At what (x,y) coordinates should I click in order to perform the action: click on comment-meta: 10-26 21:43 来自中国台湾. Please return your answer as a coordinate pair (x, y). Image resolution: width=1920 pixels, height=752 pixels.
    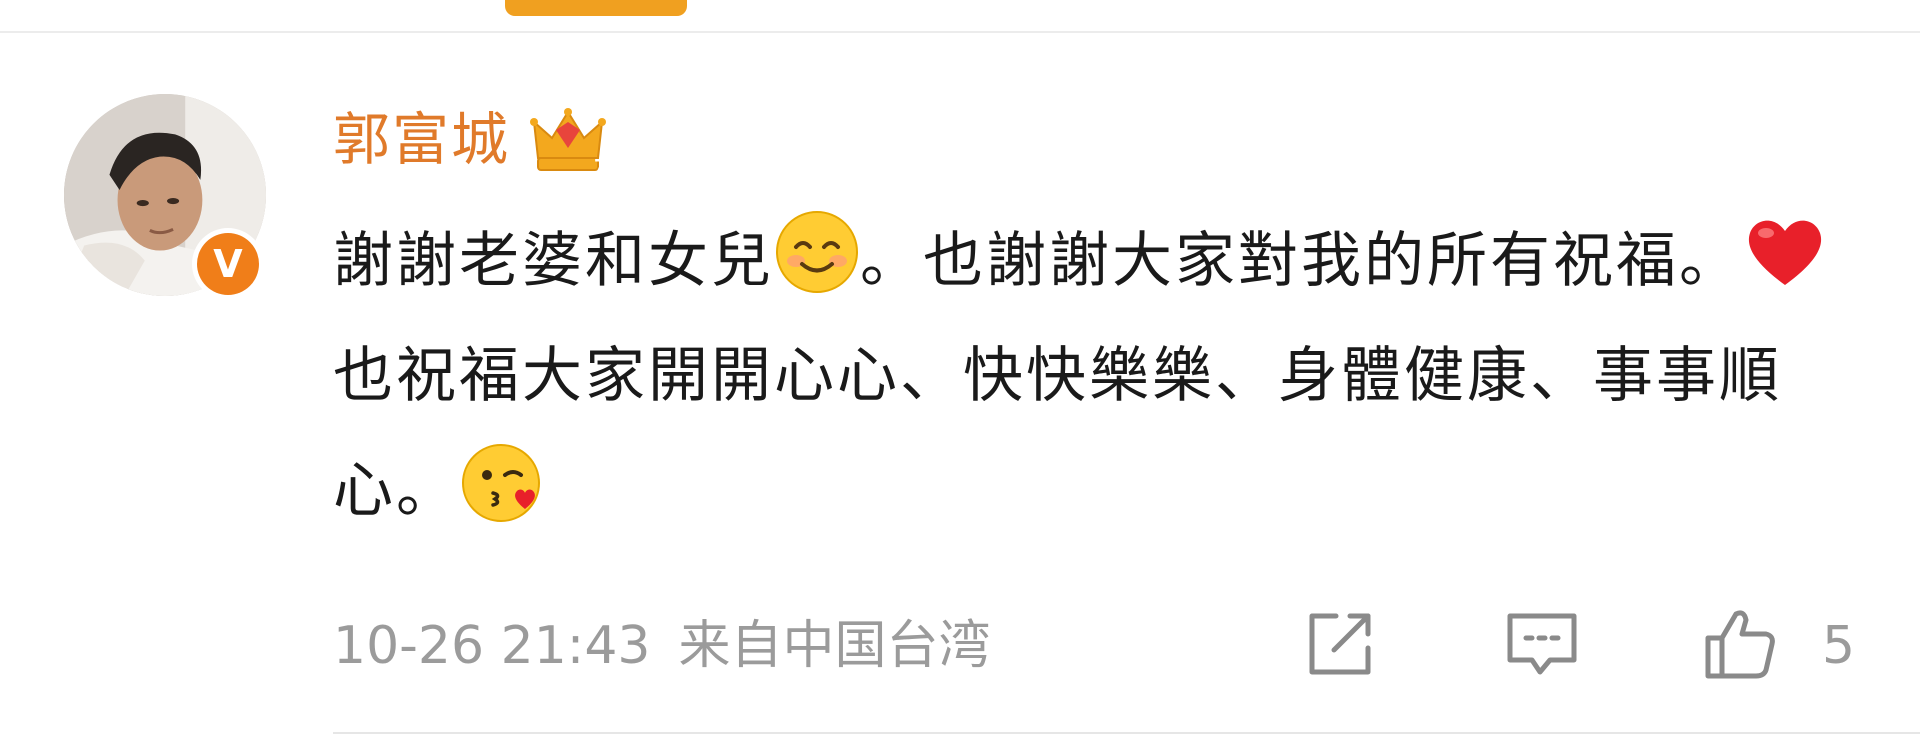
    Looking at the image, I should click on (662, 646).